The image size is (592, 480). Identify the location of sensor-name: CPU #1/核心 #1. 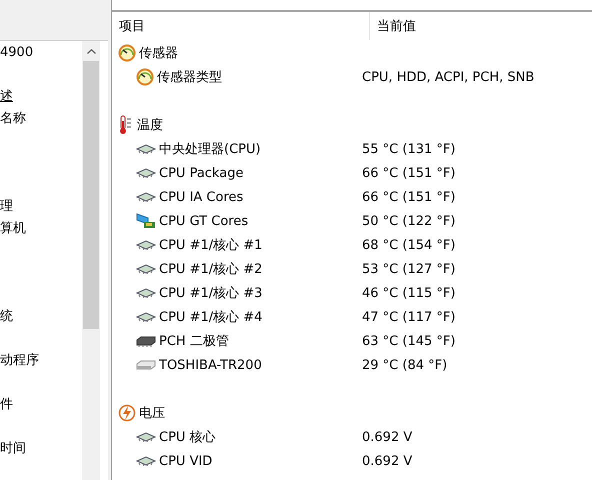
(210, 245).